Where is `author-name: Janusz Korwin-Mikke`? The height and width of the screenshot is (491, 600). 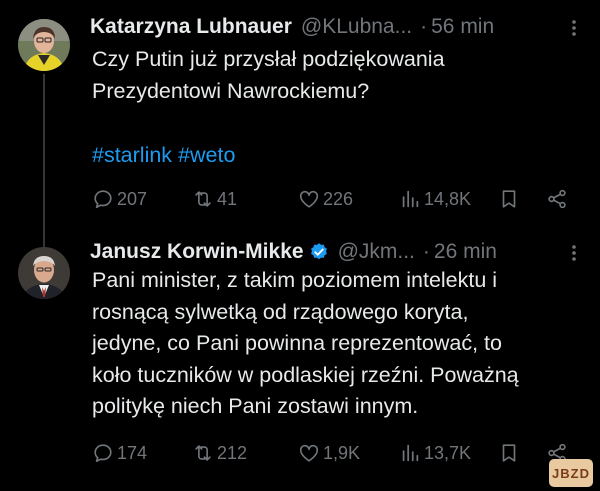 author-name: Janusz Korwin-Mikke is located at coordinates (197, 252).